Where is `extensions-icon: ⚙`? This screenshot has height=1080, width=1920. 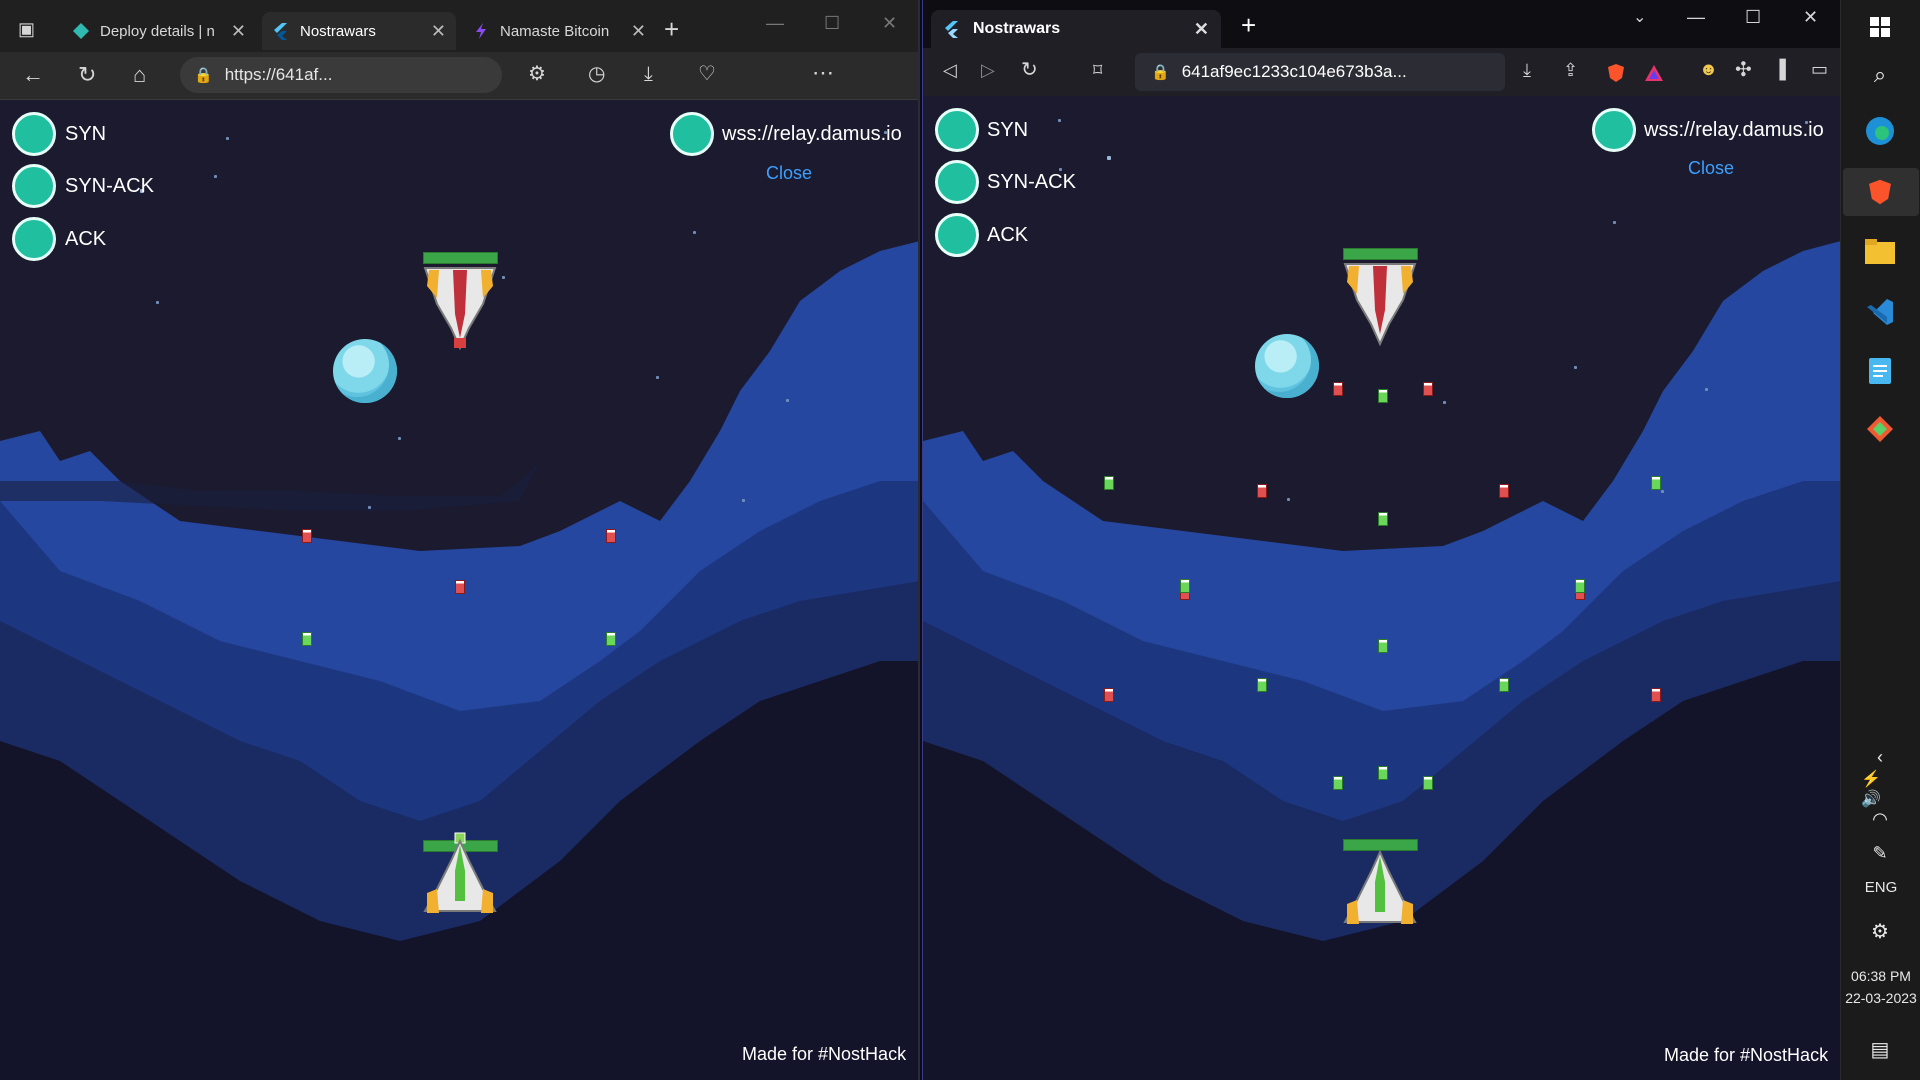
extensions-icon: ⚙ is located at coordinates (537, 74).